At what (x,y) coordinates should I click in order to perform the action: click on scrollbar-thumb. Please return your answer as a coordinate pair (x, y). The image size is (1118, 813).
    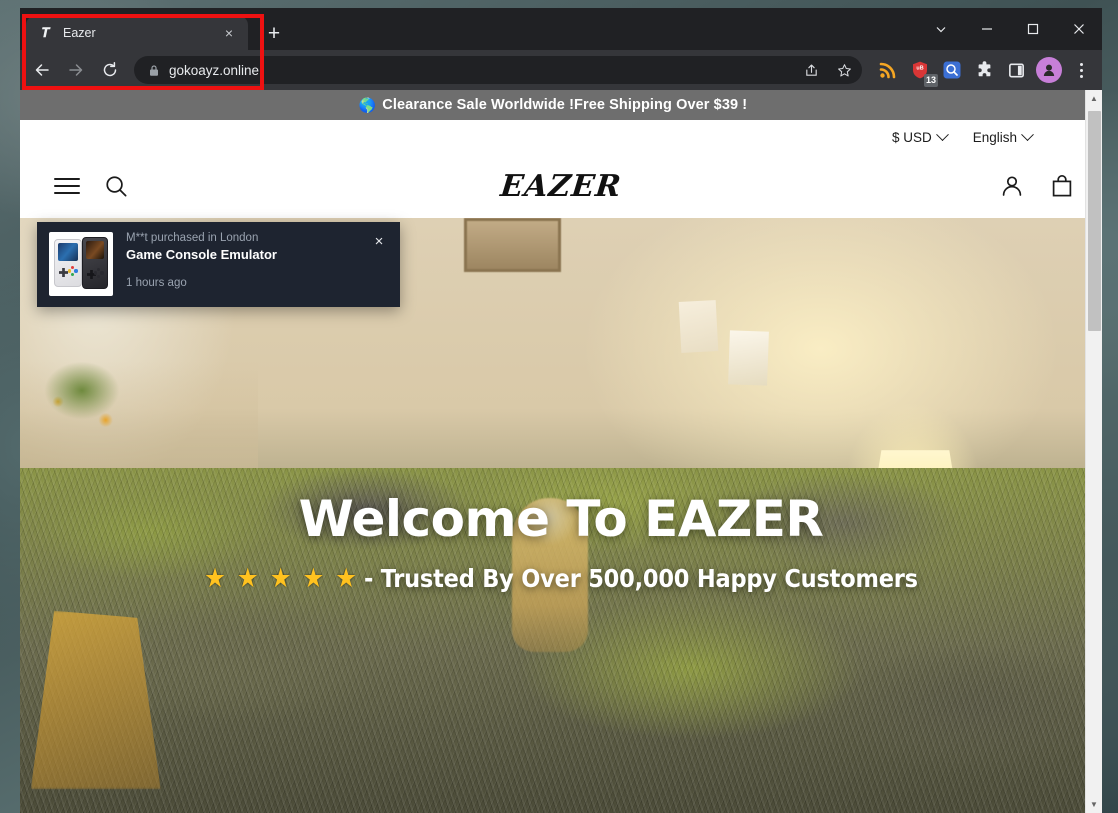
    Looking at the image, I should click on (1094, 221).